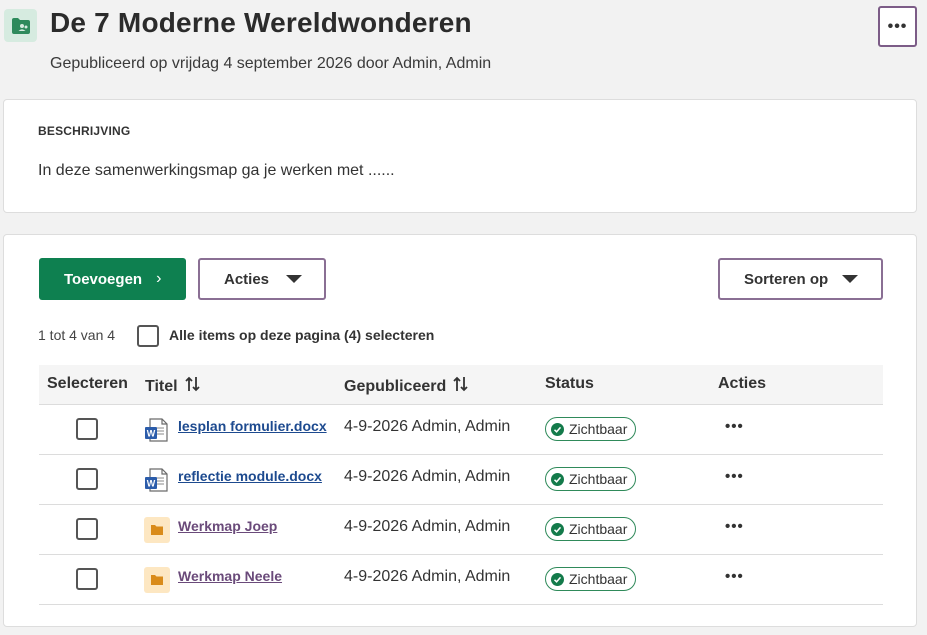 This screenshot has height=635, width=927. Describe the element at coordinates (148, 336) in the screenshot. I see `select-all-checkbox` at that location.